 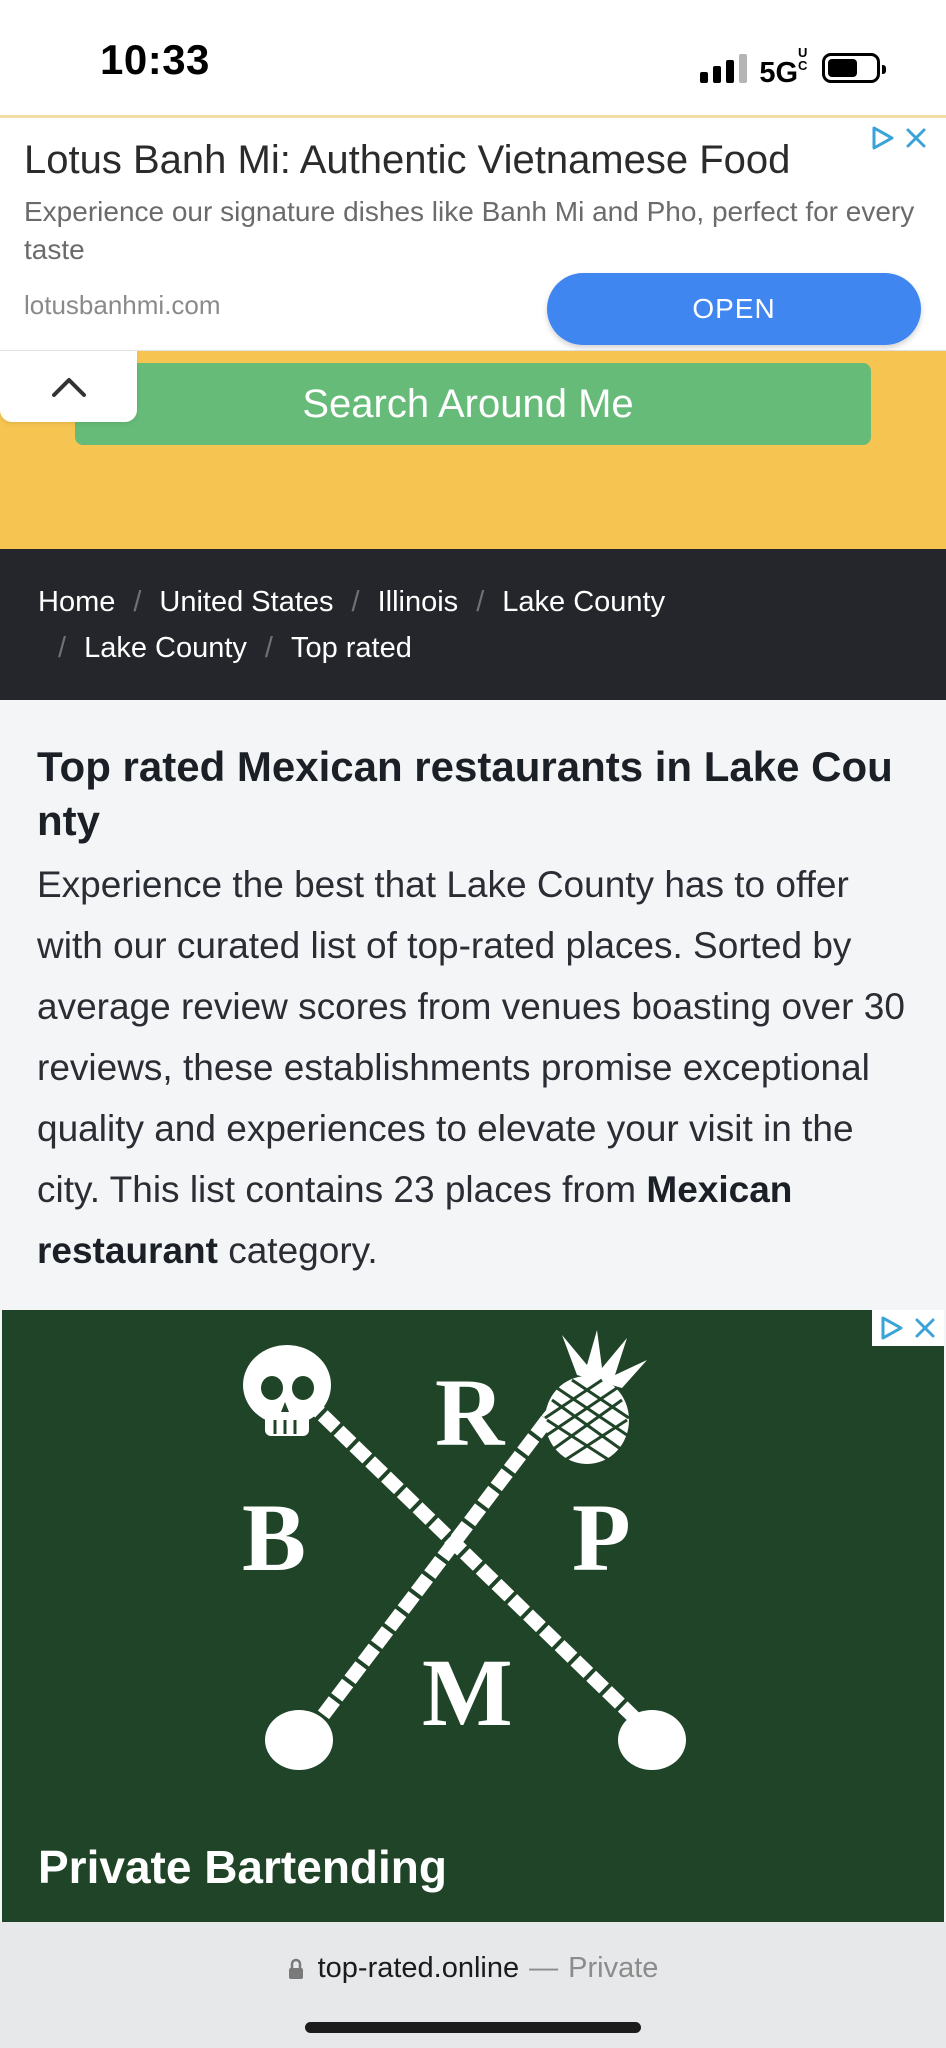 What do you see at coordinates (473, 450) in the screenshot?
I see `search-hero: Search Around Me` at bounding box center [473, 450].